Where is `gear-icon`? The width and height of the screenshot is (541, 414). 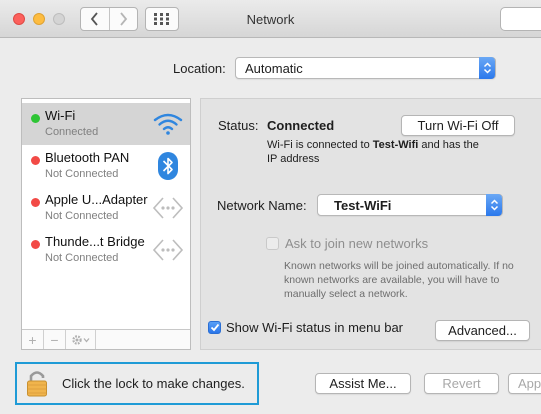
gear-icon is located at coordinates (80, 339).